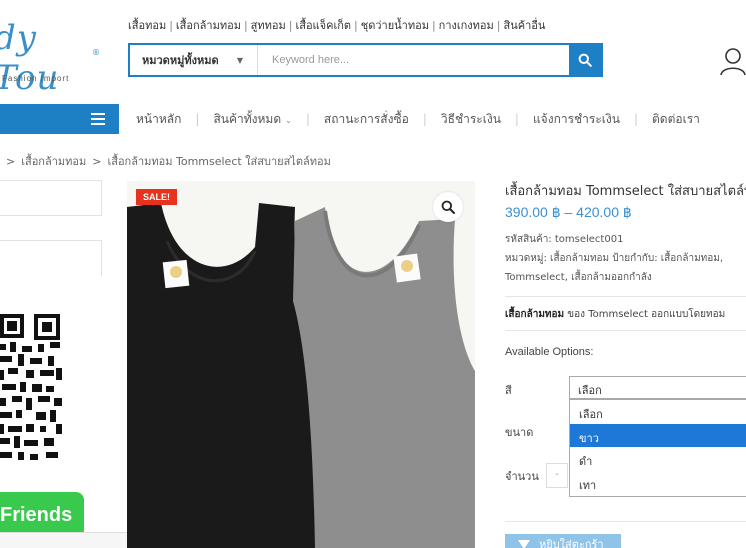 This screenshot has width=746, height=548. Describe the element at coordinates (522, 476) in the screenshot. I see `quantity-label: จำนวน` at that location.